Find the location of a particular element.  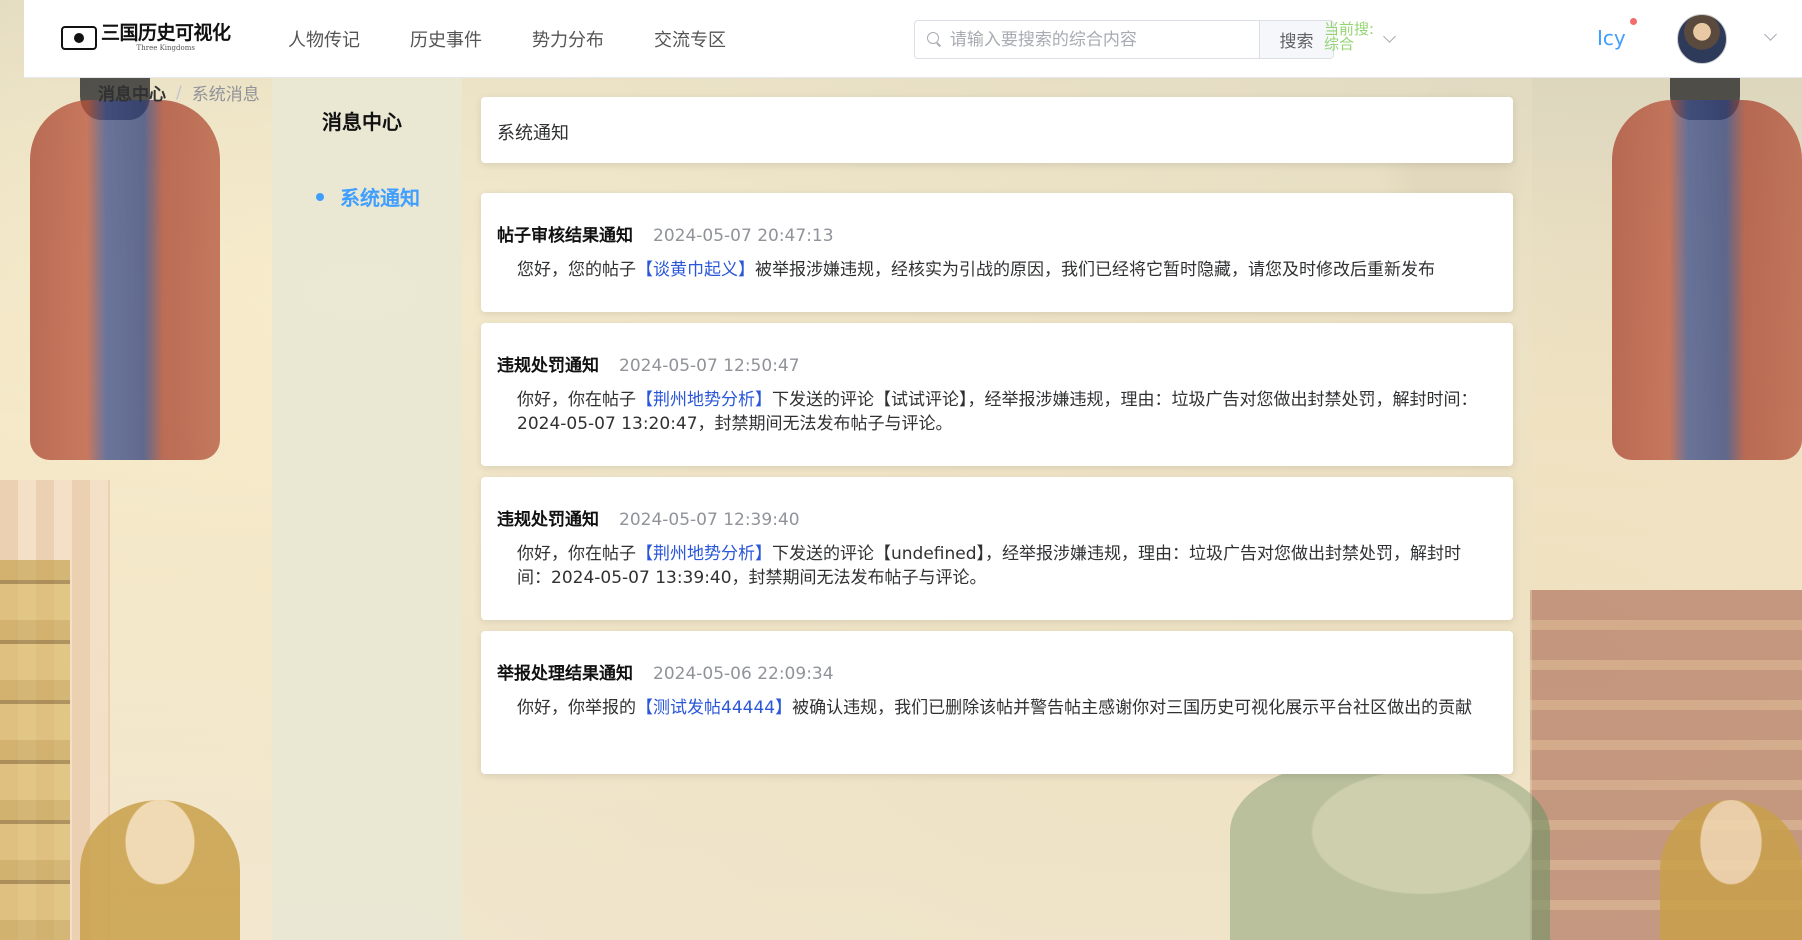

notice-timestamp: 2024-05-07 12:50:47 is located at coordinates (709, 366).